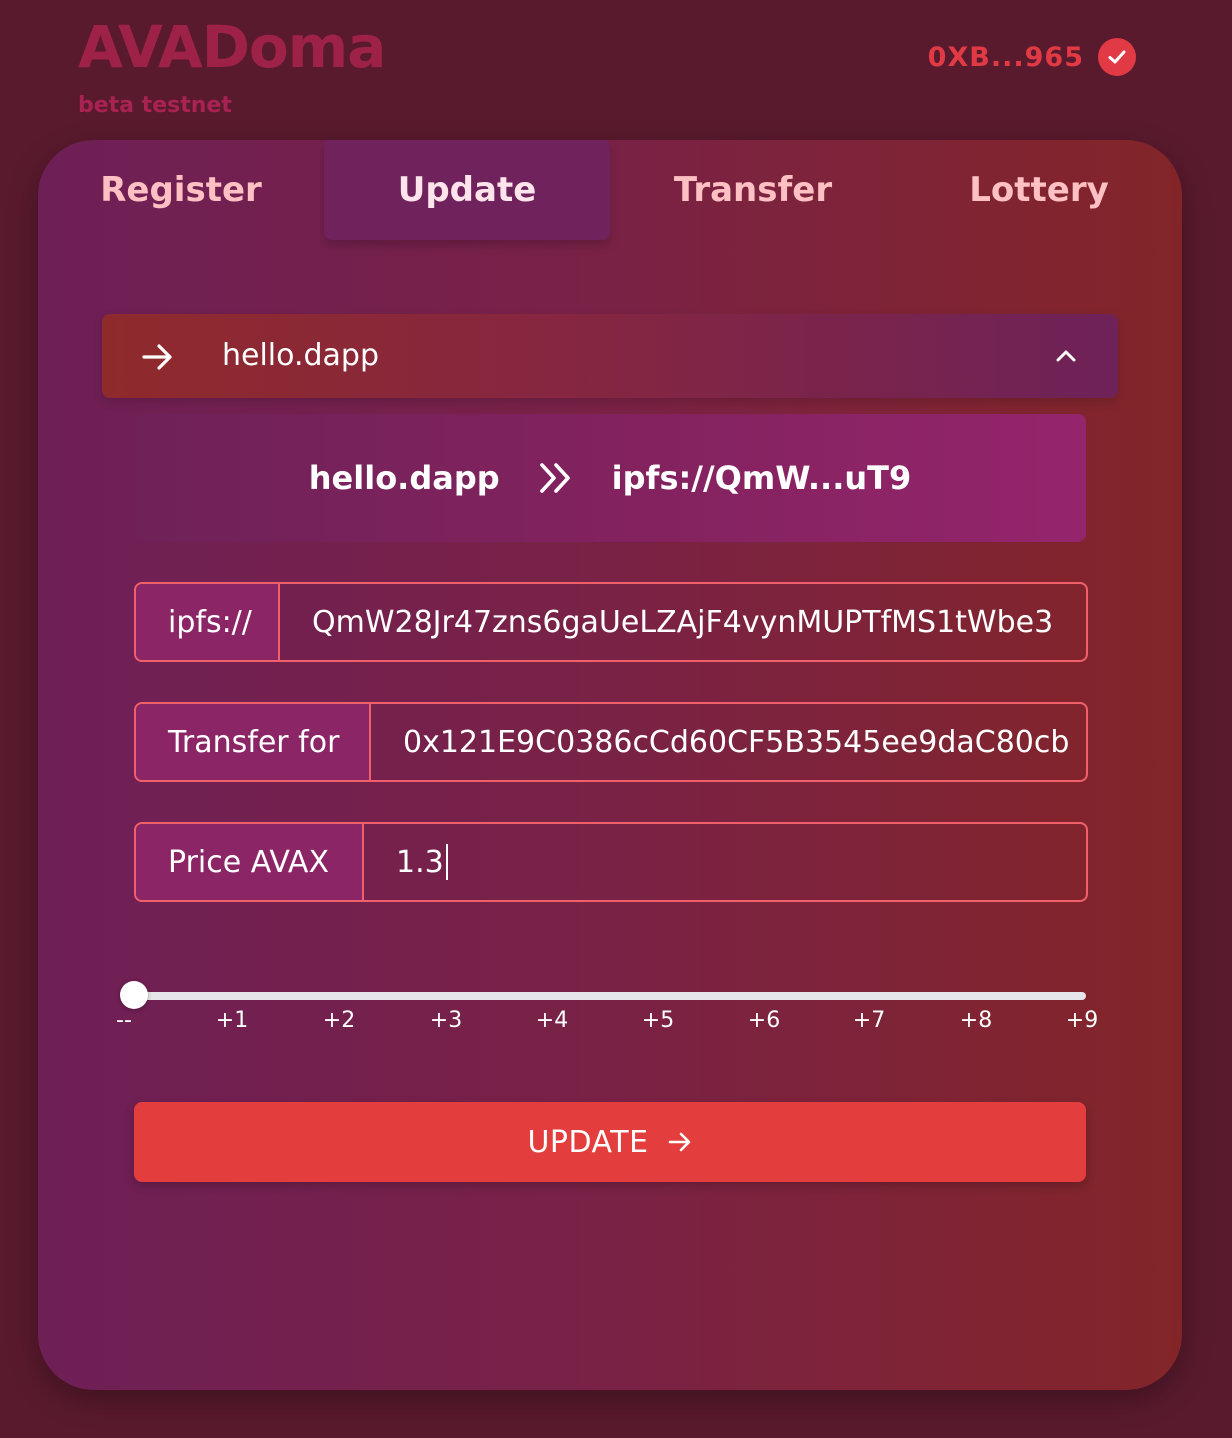 Image resolution: width=1232 pixels, height=1438 pixels. Describe the element at coordinates (250, 862) in the screenshot. I see `price-field-label: Price AVAX` at that location.